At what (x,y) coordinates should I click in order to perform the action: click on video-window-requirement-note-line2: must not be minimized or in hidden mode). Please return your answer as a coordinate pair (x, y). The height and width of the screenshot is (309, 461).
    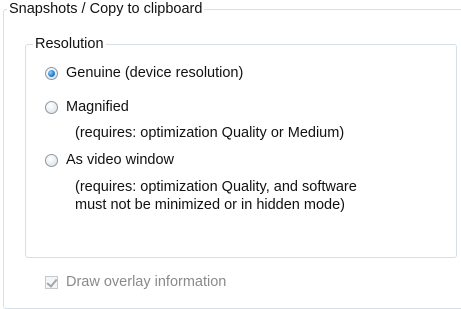
    Looking at the image, I should click on (210, 205).